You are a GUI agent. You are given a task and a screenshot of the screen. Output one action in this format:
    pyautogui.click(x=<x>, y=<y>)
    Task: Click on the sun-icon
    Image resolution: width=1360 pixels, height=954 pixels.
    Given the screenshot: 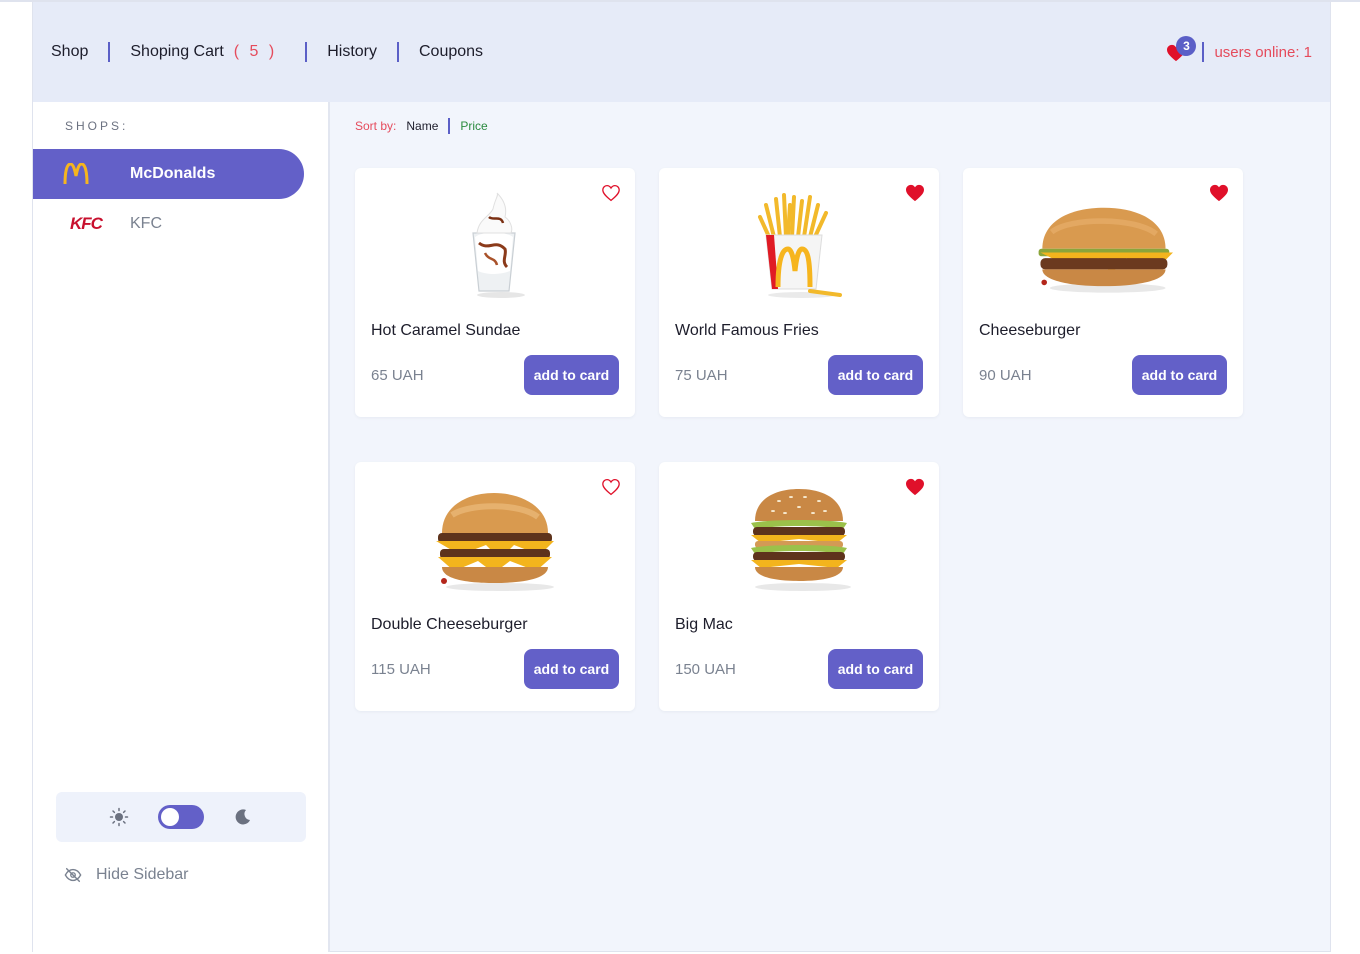 What is the action you would take?
    pyautogui.click(x=119, y=817)
    